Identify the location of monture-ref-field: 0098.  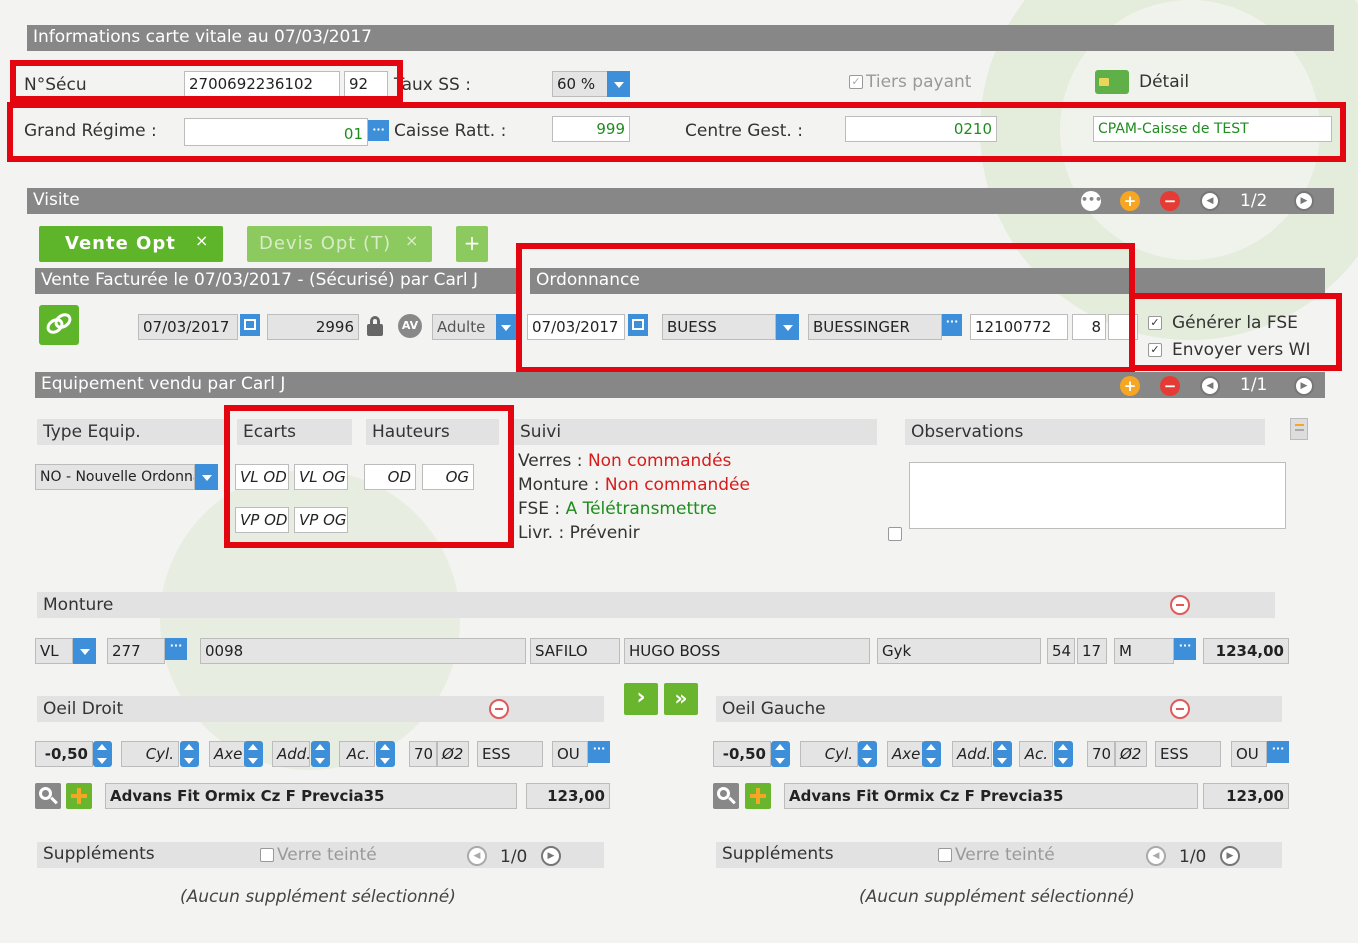
(363, 651).